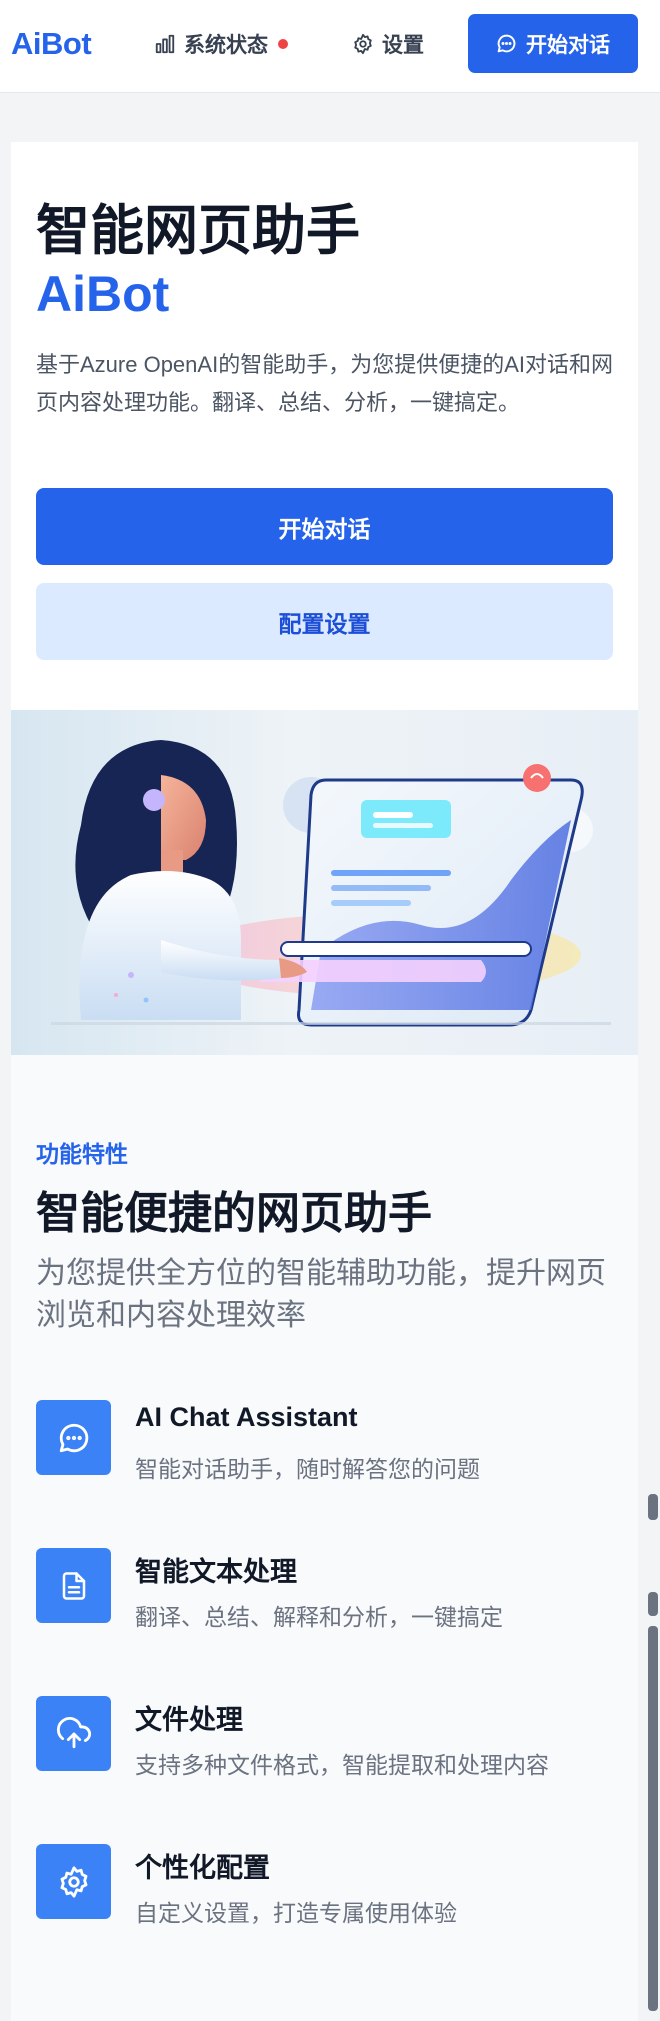 Image resolution: width=660 pixels, height=2021 pixels. Describe the element at coordinates (331, 883) in the screenshot. I see `illustration-art` at that location.